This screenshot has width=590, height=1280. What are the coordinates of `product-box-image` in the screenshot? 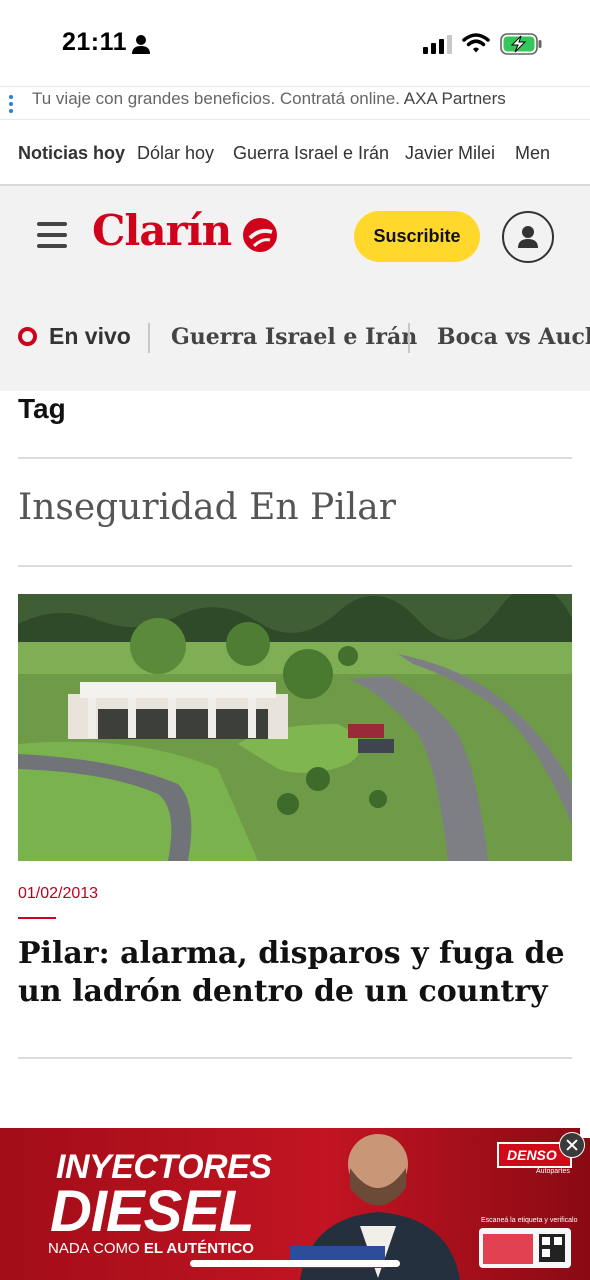 It's located at (525, 1248).